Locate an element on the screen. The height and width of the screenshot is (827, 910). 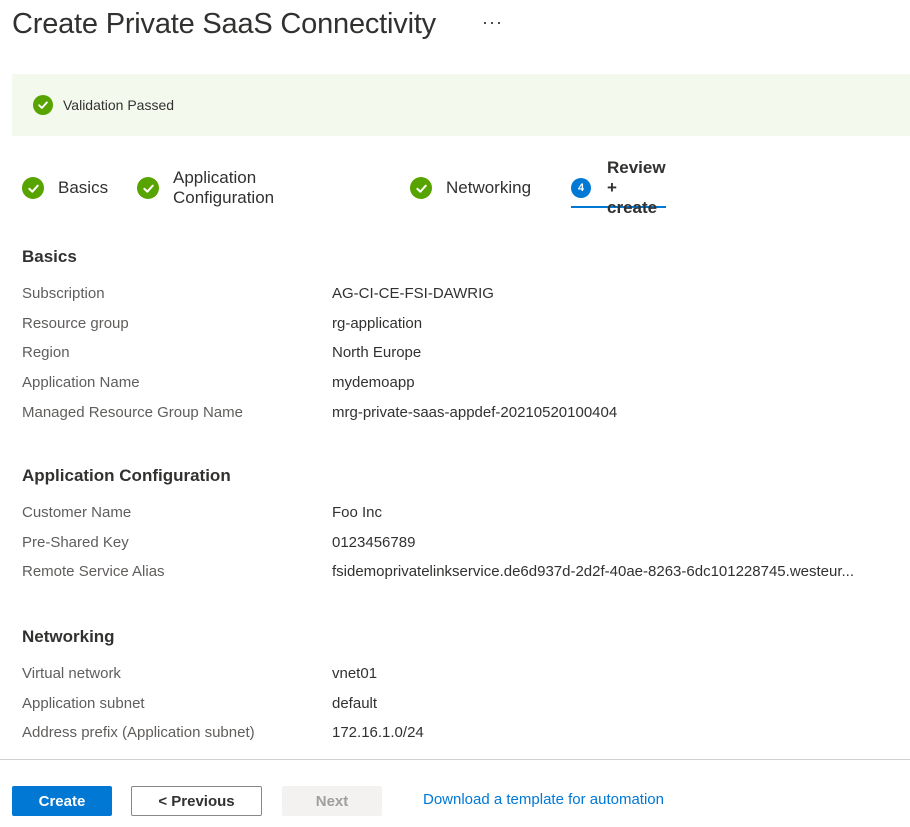
next-button: Next is located at coordinates (332, 801).